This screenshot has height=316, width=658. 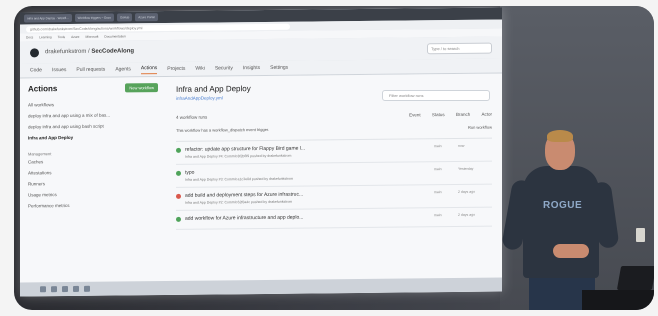 What do you see at coordinates (480, 127) in the screenshot?
I see `run-workflow-button: Run workflow` at bounding box center [480, 127].